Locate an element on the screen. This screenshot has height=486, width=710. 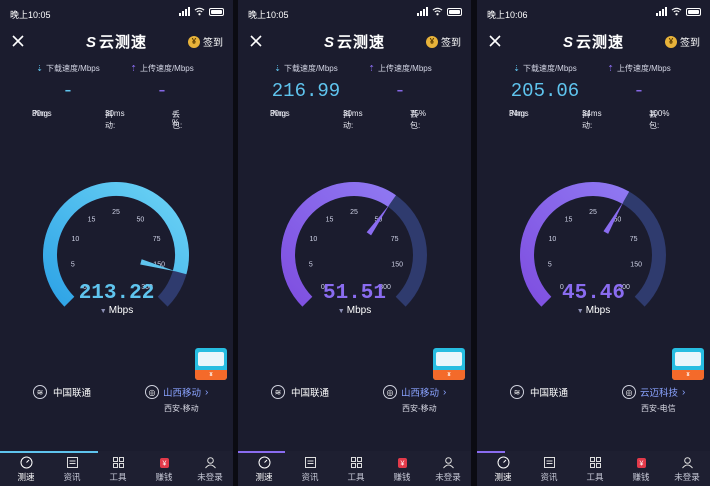
gauge-tick-label: 150 is located at coordinates (397, 265).